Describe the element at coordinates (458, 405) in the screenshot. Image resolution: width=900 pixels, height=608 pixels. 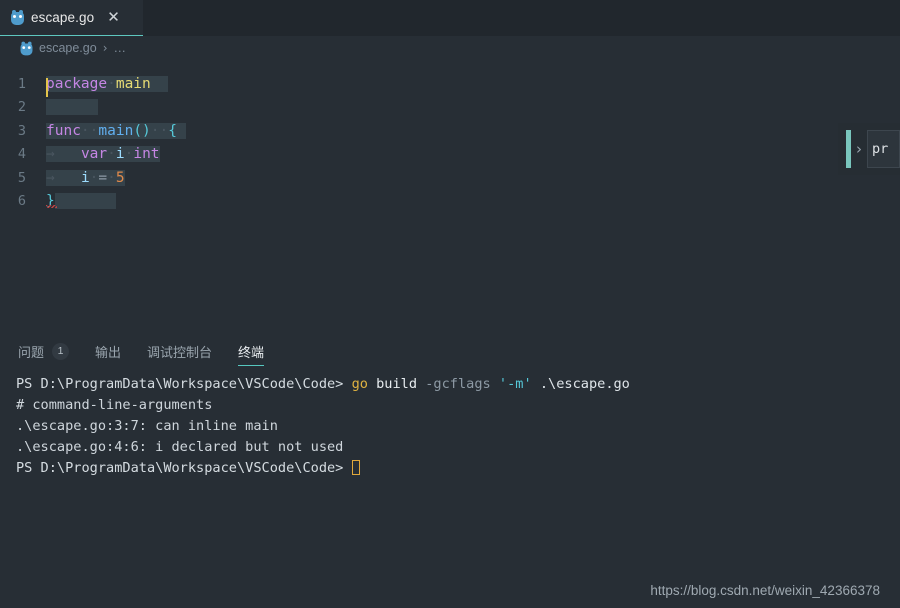
I see `terminal-line: # command-line-arguments` at that location.